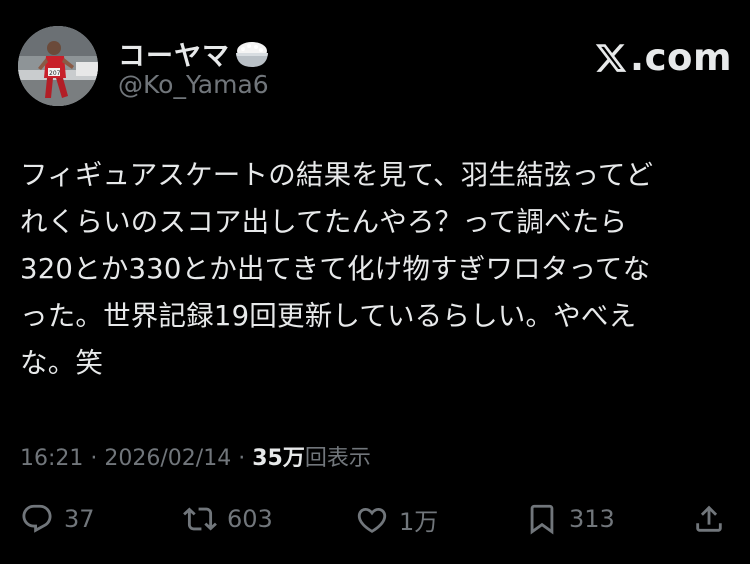  I want to click on retweet-button: 603, so click(228, 519).